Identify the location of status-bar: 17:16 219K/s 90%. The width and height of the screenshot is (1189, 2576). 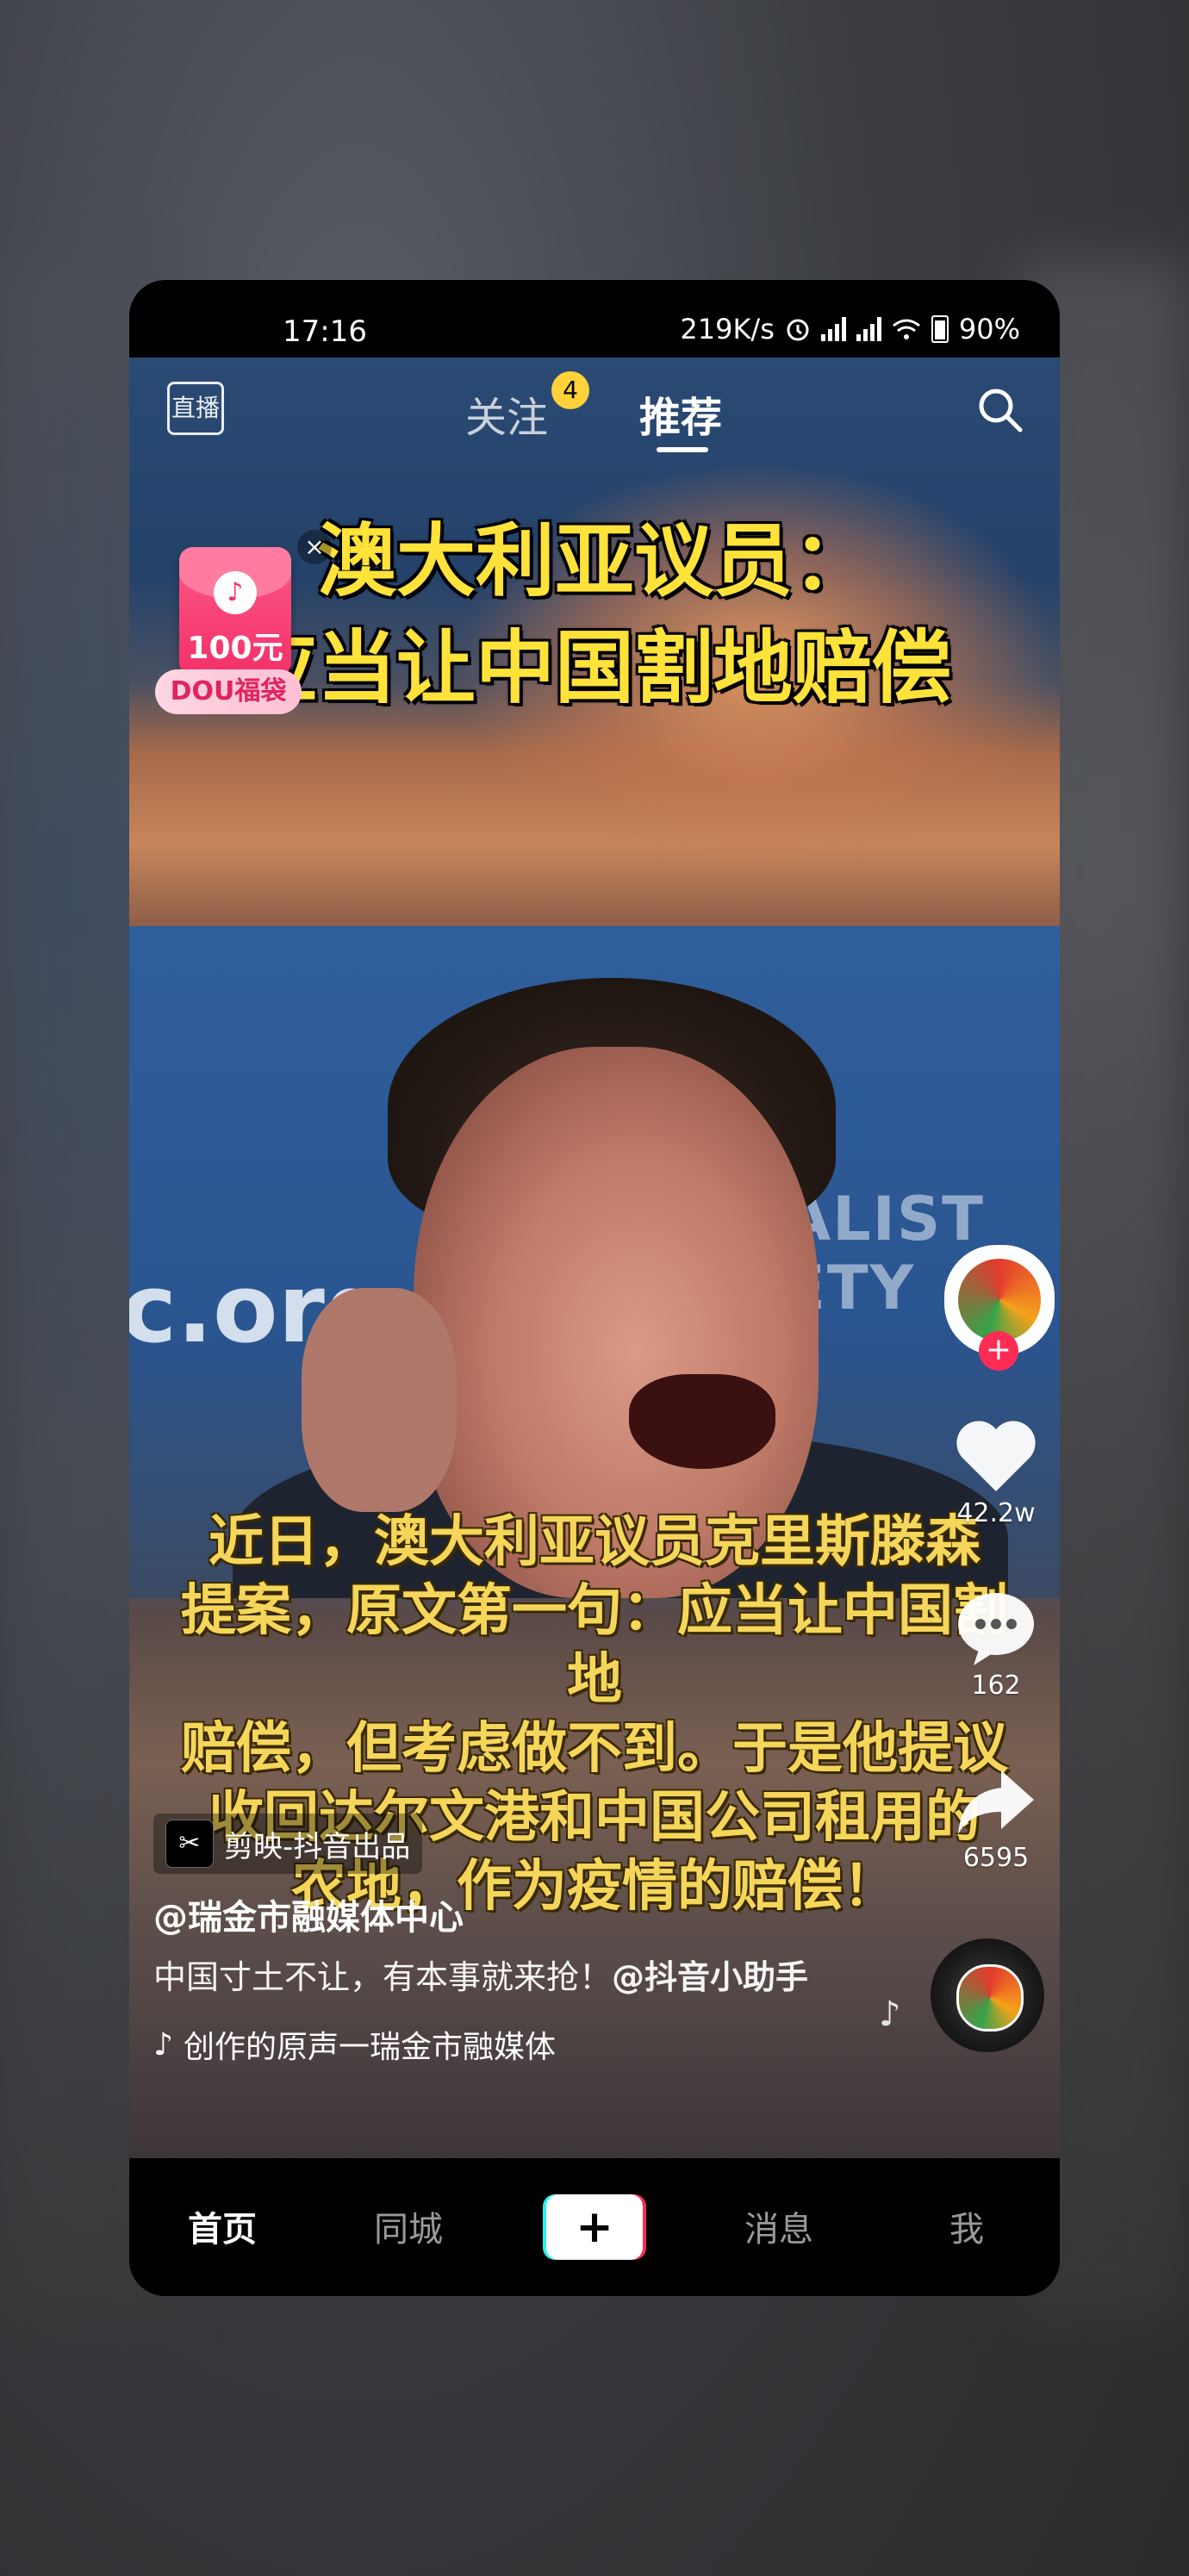
(595, 319).